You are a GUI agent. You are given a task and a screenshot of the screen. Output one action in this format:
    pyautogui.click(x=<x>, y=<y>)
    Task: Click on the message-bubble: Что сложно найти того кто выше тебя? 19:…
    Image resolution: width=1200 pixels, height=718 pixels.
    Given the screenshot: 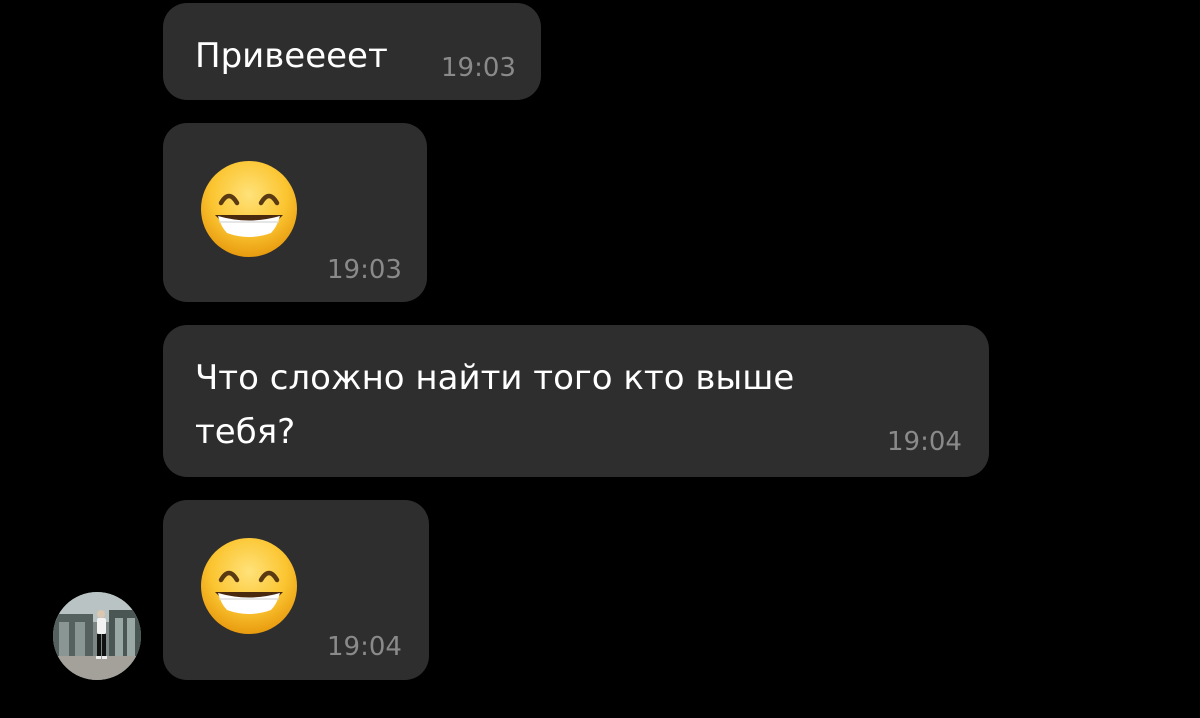 What is the action you would take?
    pyautogui.click(x=576, y=401)
    